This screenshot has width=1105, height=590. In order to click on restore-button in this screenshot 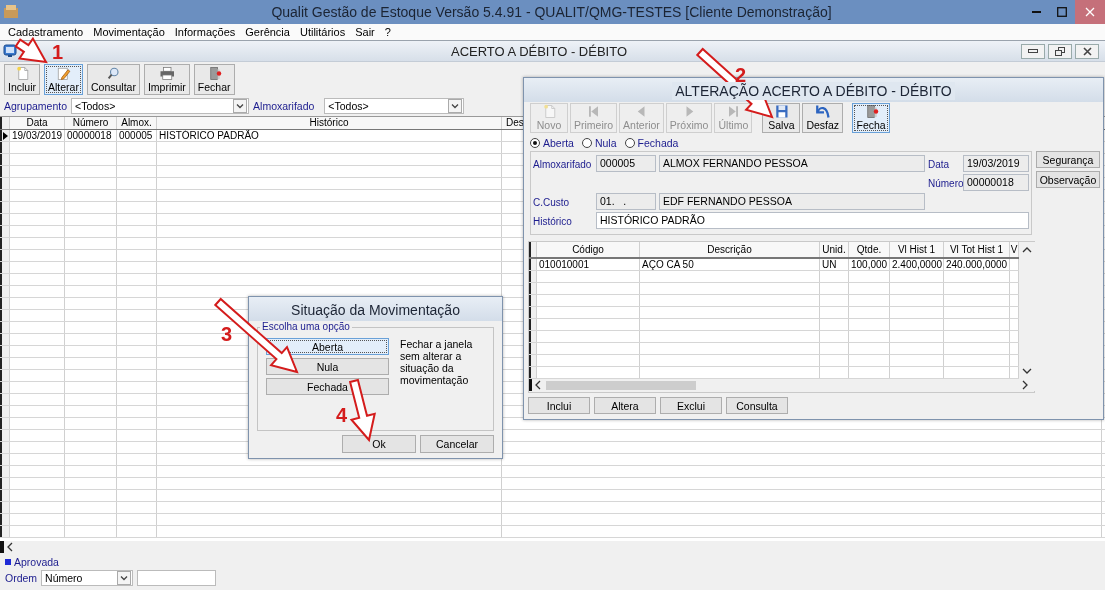, I will do `click(1060, 51)`.